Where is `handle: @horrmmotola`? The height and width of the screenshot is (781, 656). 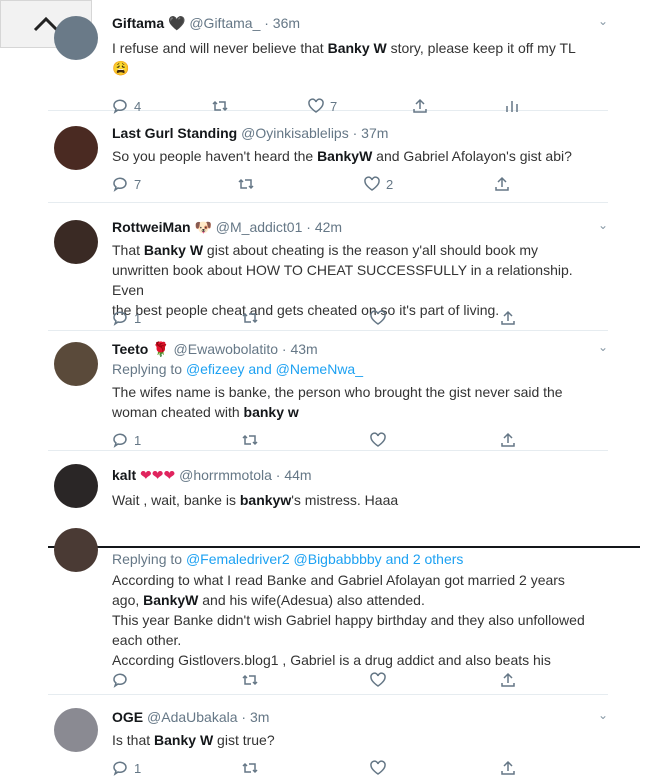
handle: @horrmmotola is located at coordinates (225, 475).